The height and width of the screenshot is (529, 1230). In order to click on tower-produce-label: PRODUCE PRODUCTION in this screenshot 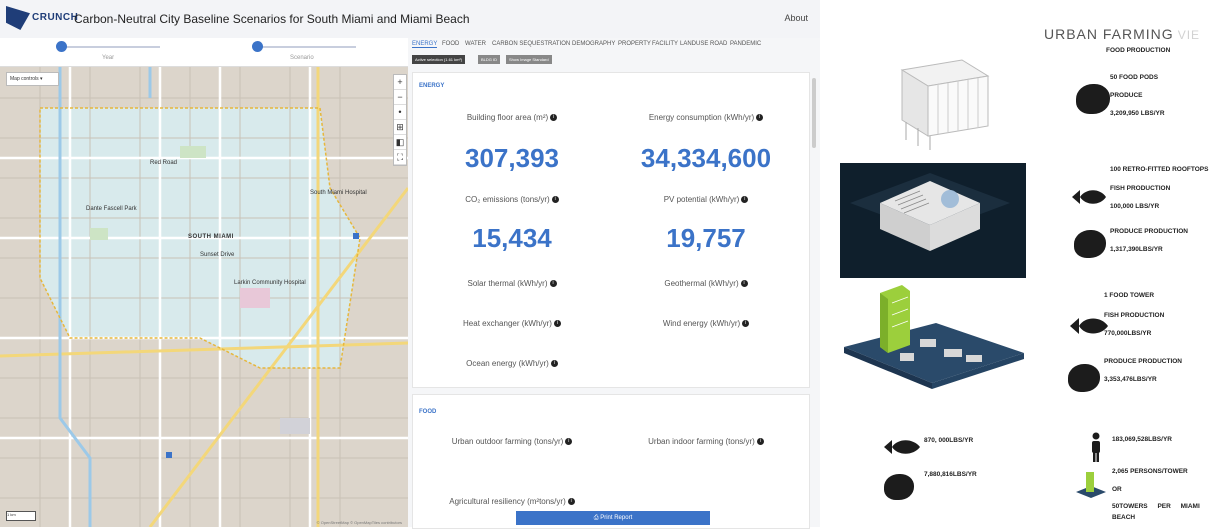, I will do `click(1143, 361)`.